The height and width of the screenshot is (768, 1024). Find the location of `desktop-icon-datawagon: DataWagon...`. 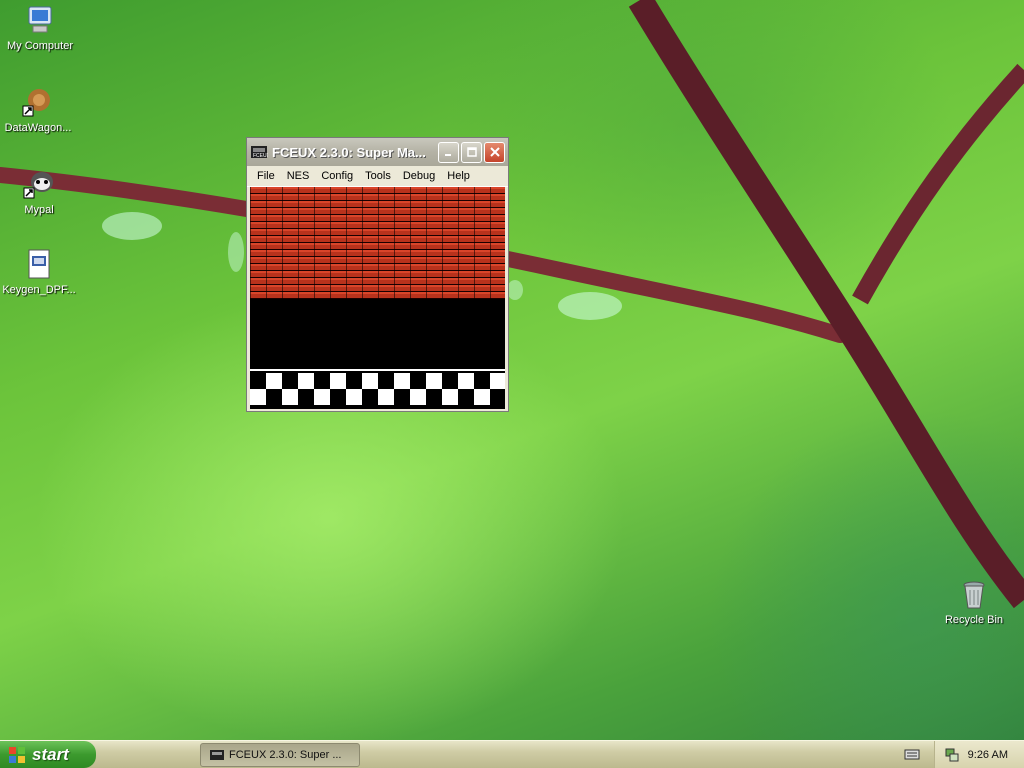

desktop-icon-datawagon: DataWagon... is located at coordinates (39, 110).